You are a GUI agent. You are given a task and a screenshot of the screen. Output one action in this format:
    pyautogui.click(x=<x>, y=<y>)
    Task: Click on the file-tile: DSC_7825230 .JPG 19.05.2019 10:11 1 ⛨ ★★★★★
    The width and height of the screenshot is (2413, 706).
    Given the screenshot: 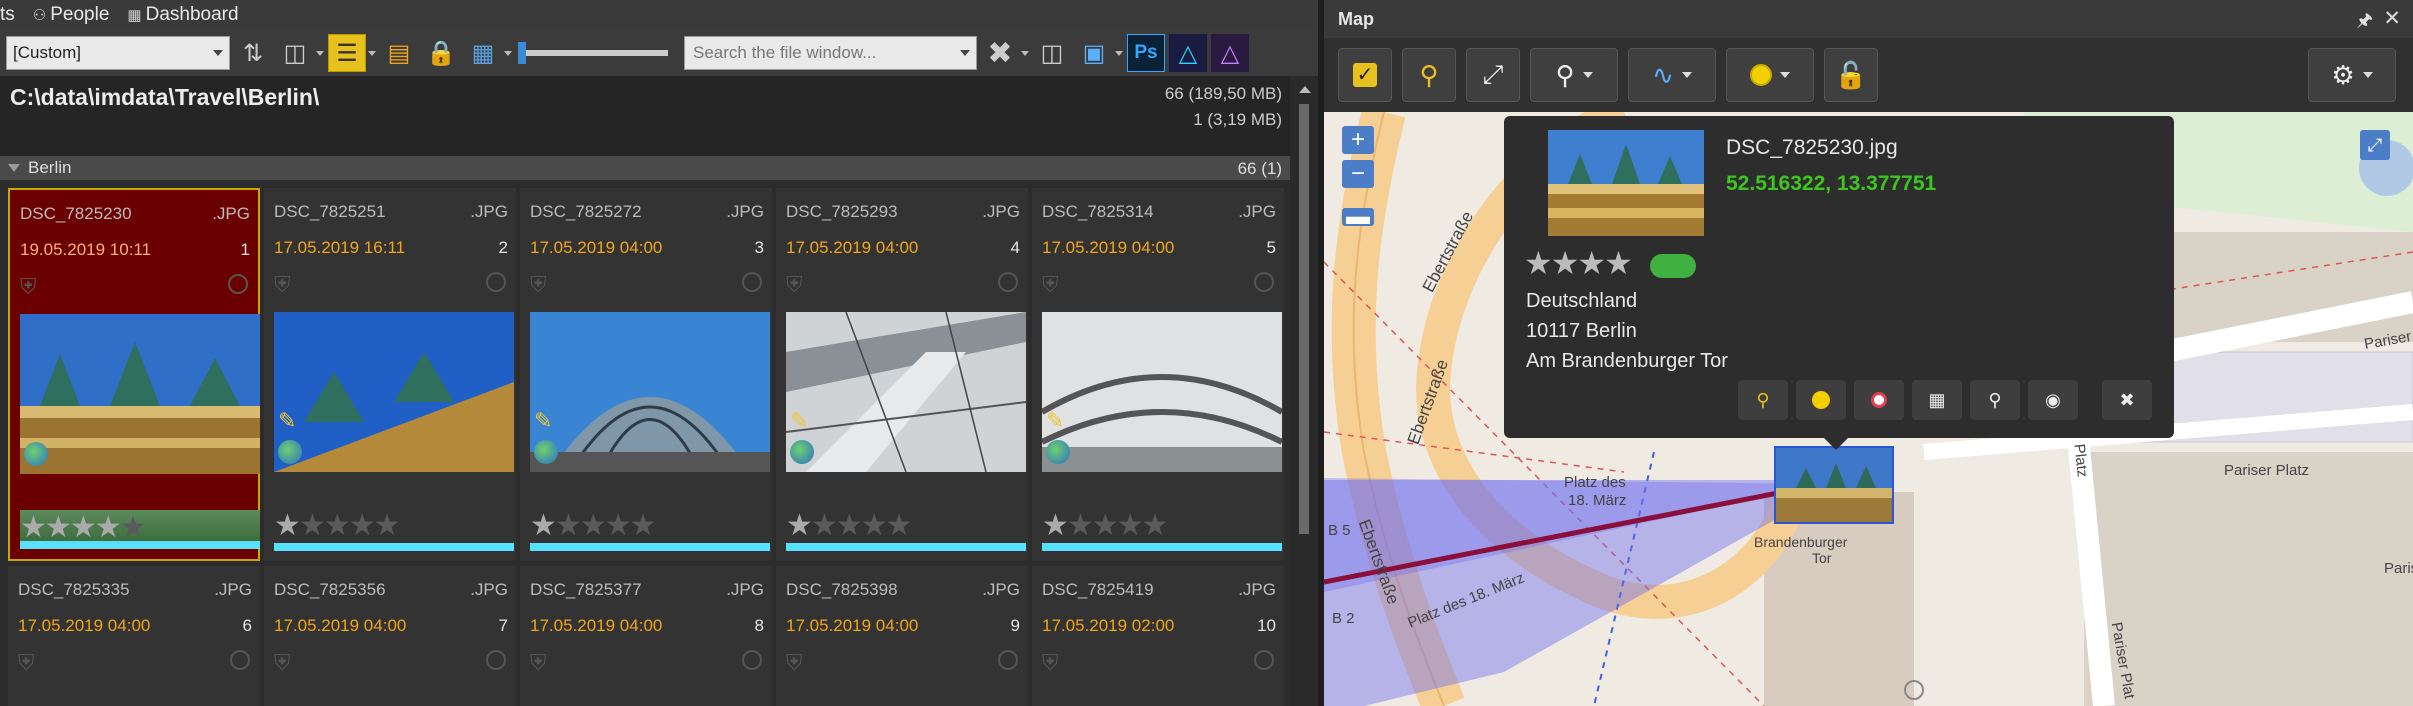 What is the action you would take?
    pyautogui.click(x=134, y=374)
    